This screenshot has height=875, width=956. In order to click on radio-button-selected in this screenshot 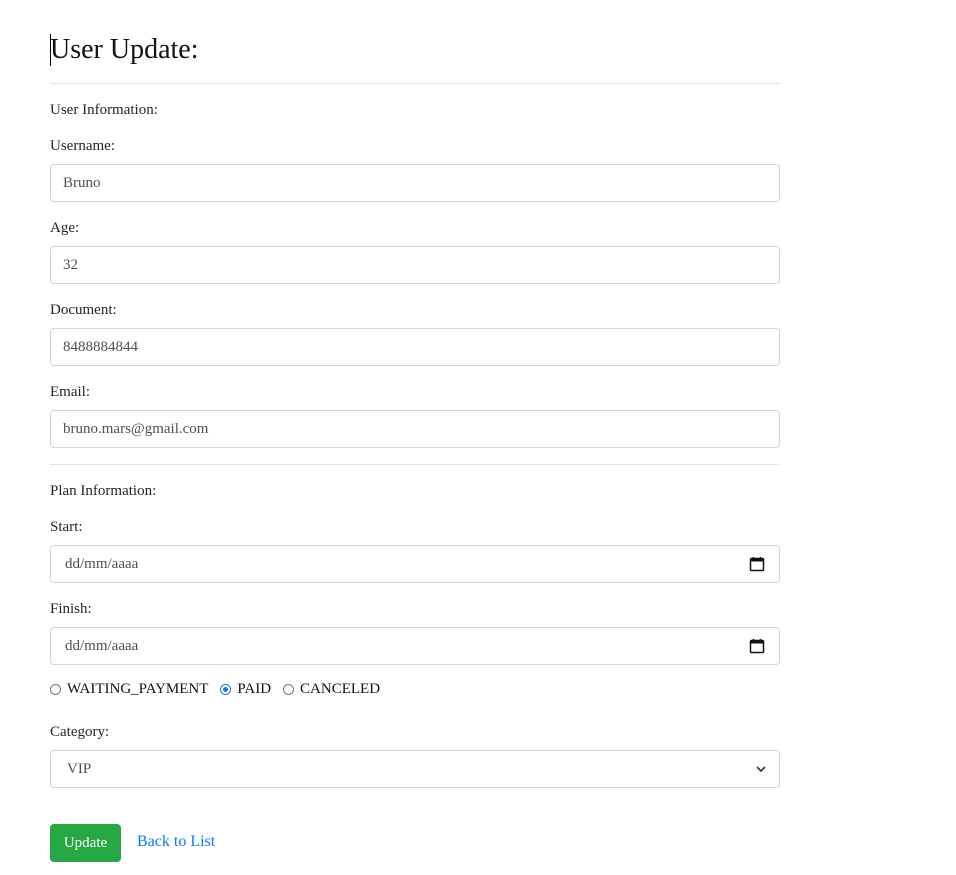, I will do `click(226, 689)`.